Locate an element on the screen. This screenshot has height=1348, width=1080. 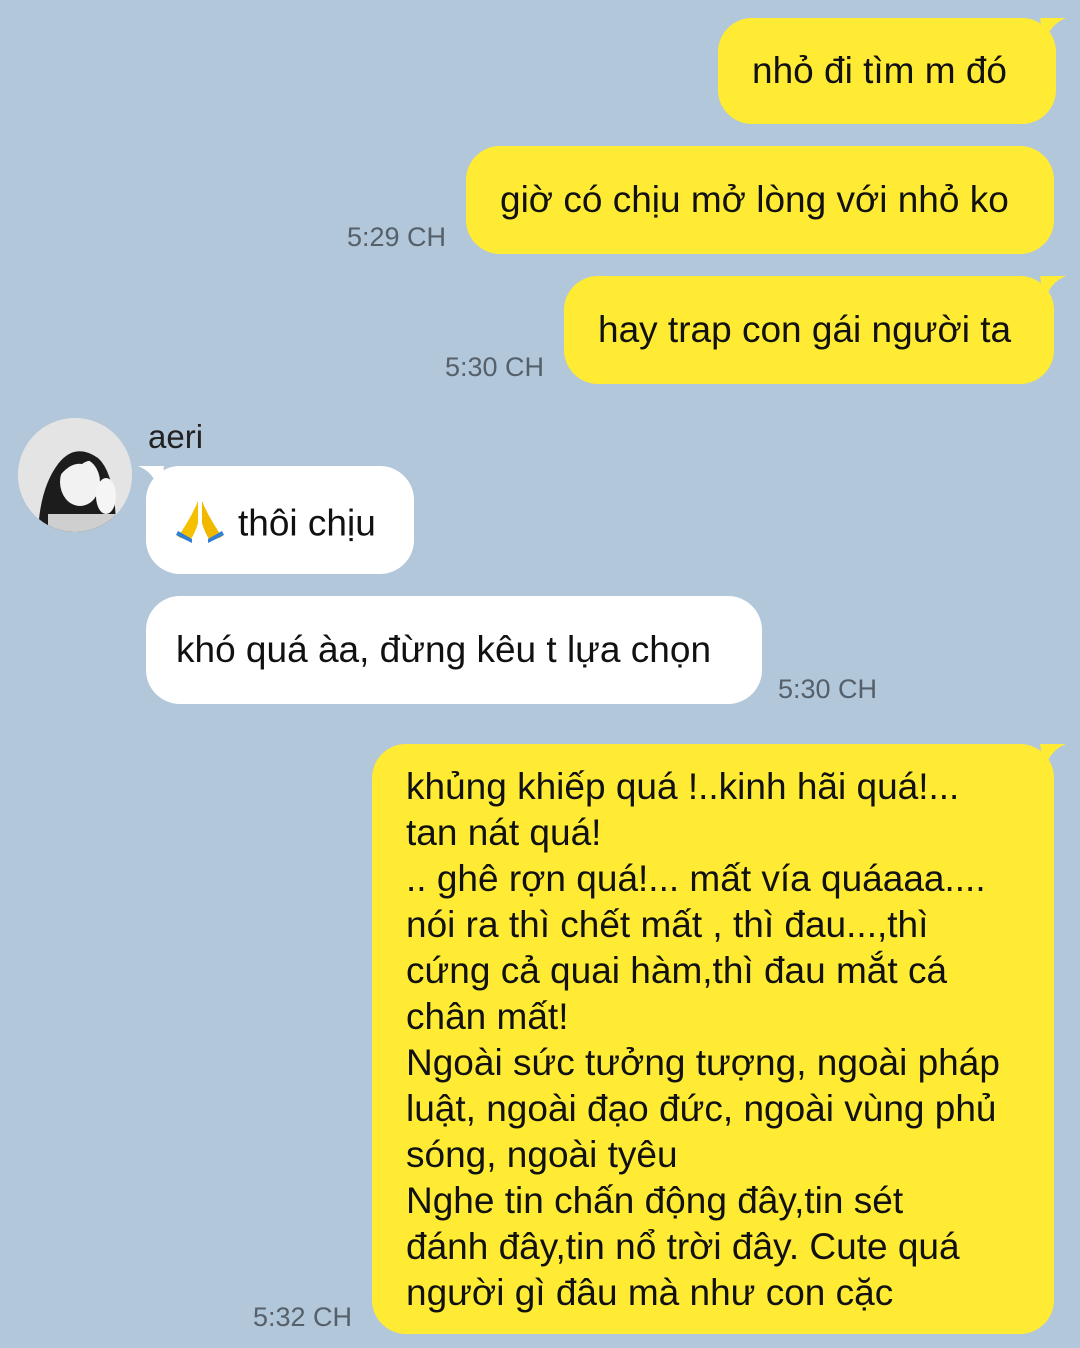
message-timestamp: 5:29 CH is located at coordinates (397, 237).